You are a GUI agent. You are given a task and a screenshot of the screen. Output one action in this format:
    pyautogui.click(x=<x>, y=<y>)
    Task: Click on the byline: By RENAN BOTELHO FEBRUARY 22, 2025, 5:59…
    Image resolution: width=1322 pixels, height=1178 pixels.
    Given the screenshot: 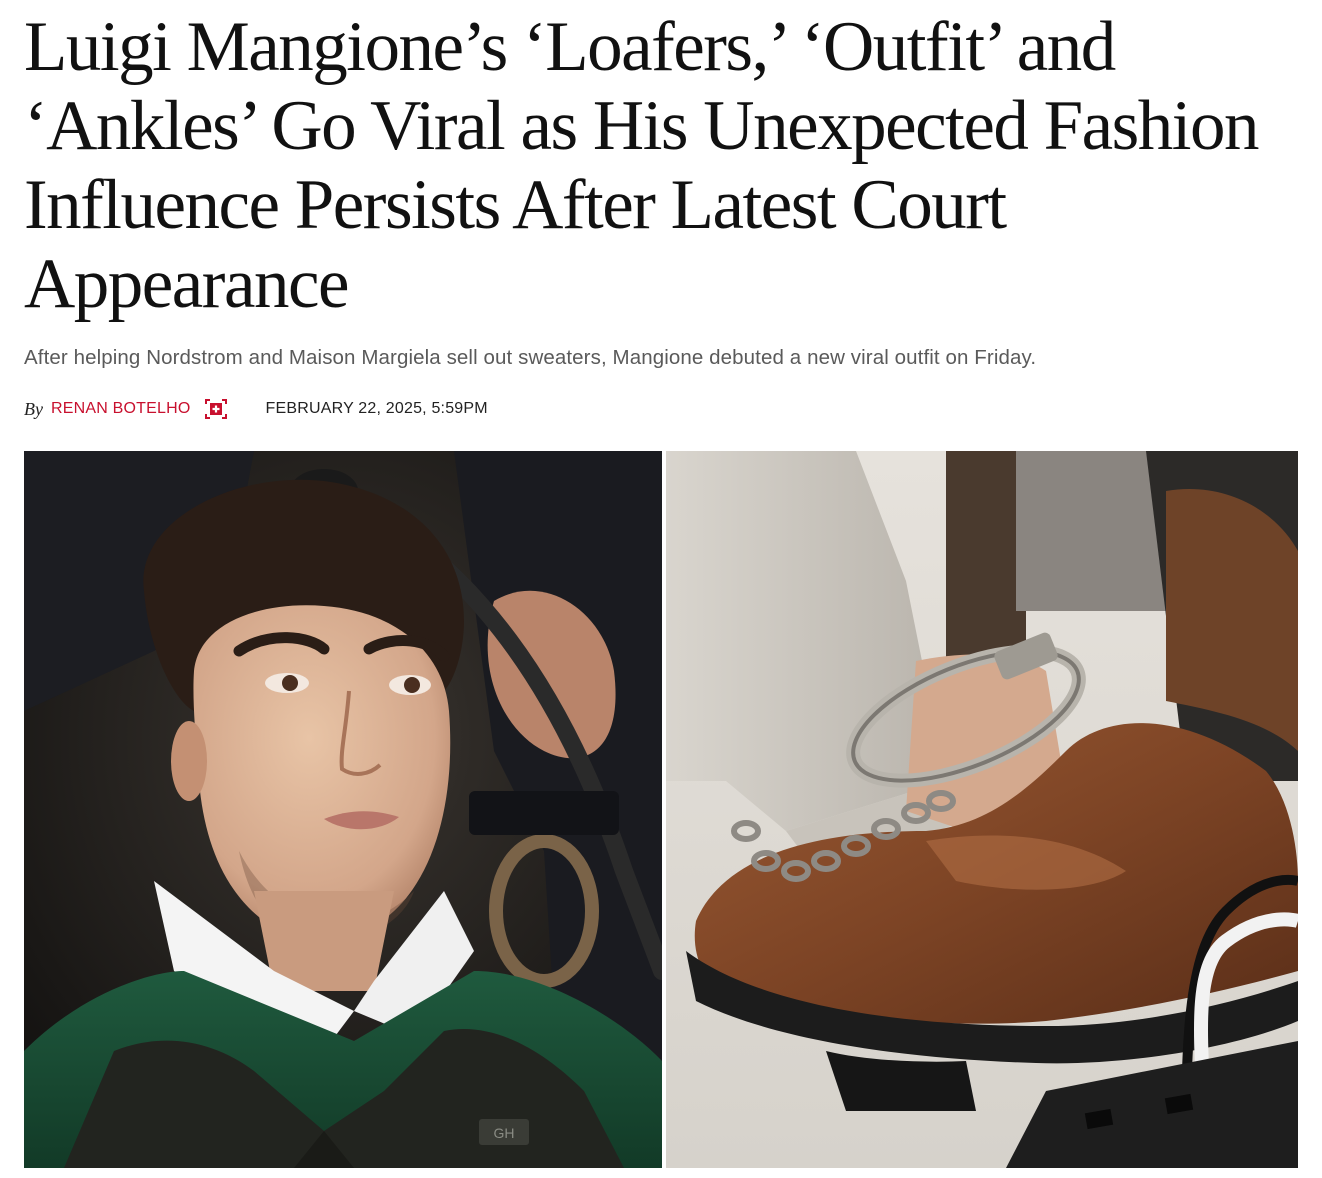 What is the action you would take?
    pyautogui.click(x=661, y=409)
    